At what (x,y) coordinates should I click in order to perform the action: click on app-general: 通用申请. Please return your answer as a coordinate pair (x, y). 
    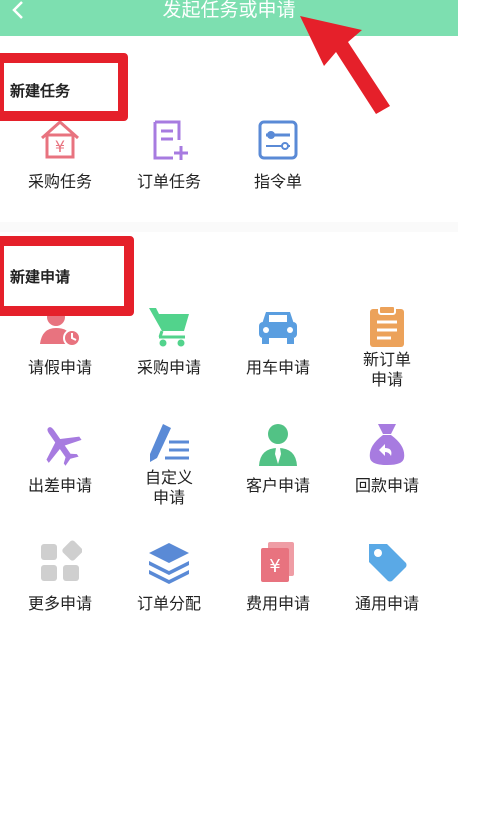
    Looking at the image, I should click on (387, 577).